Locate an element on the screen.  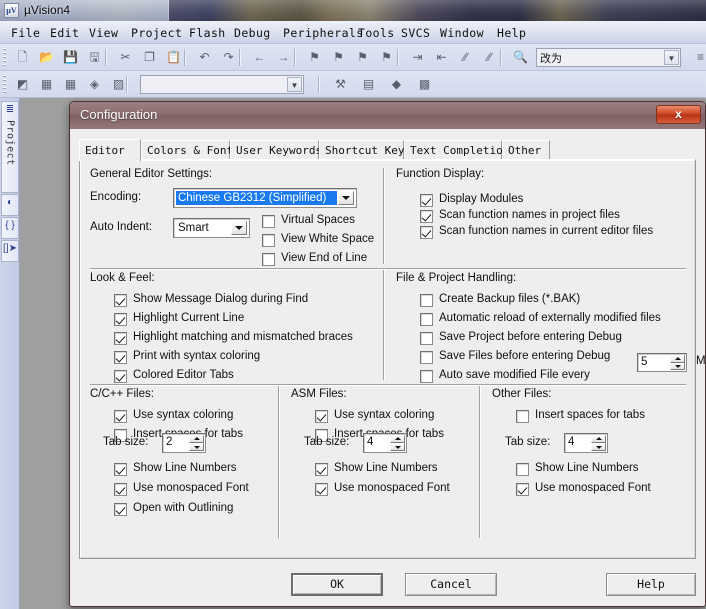
stop-build-icon: ▨ is located at coordinates (118, 84).